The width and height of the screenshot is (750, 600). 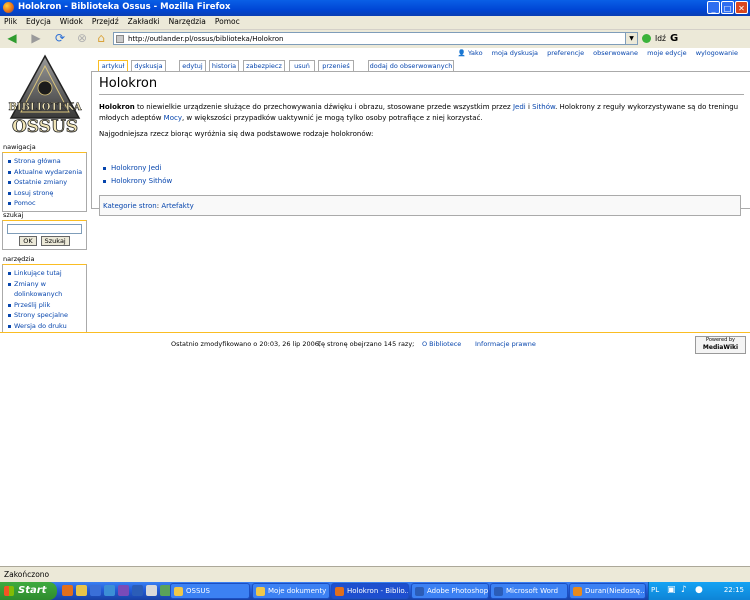 I want to click on search-engine-icon: G, so click(x=676, y=38).